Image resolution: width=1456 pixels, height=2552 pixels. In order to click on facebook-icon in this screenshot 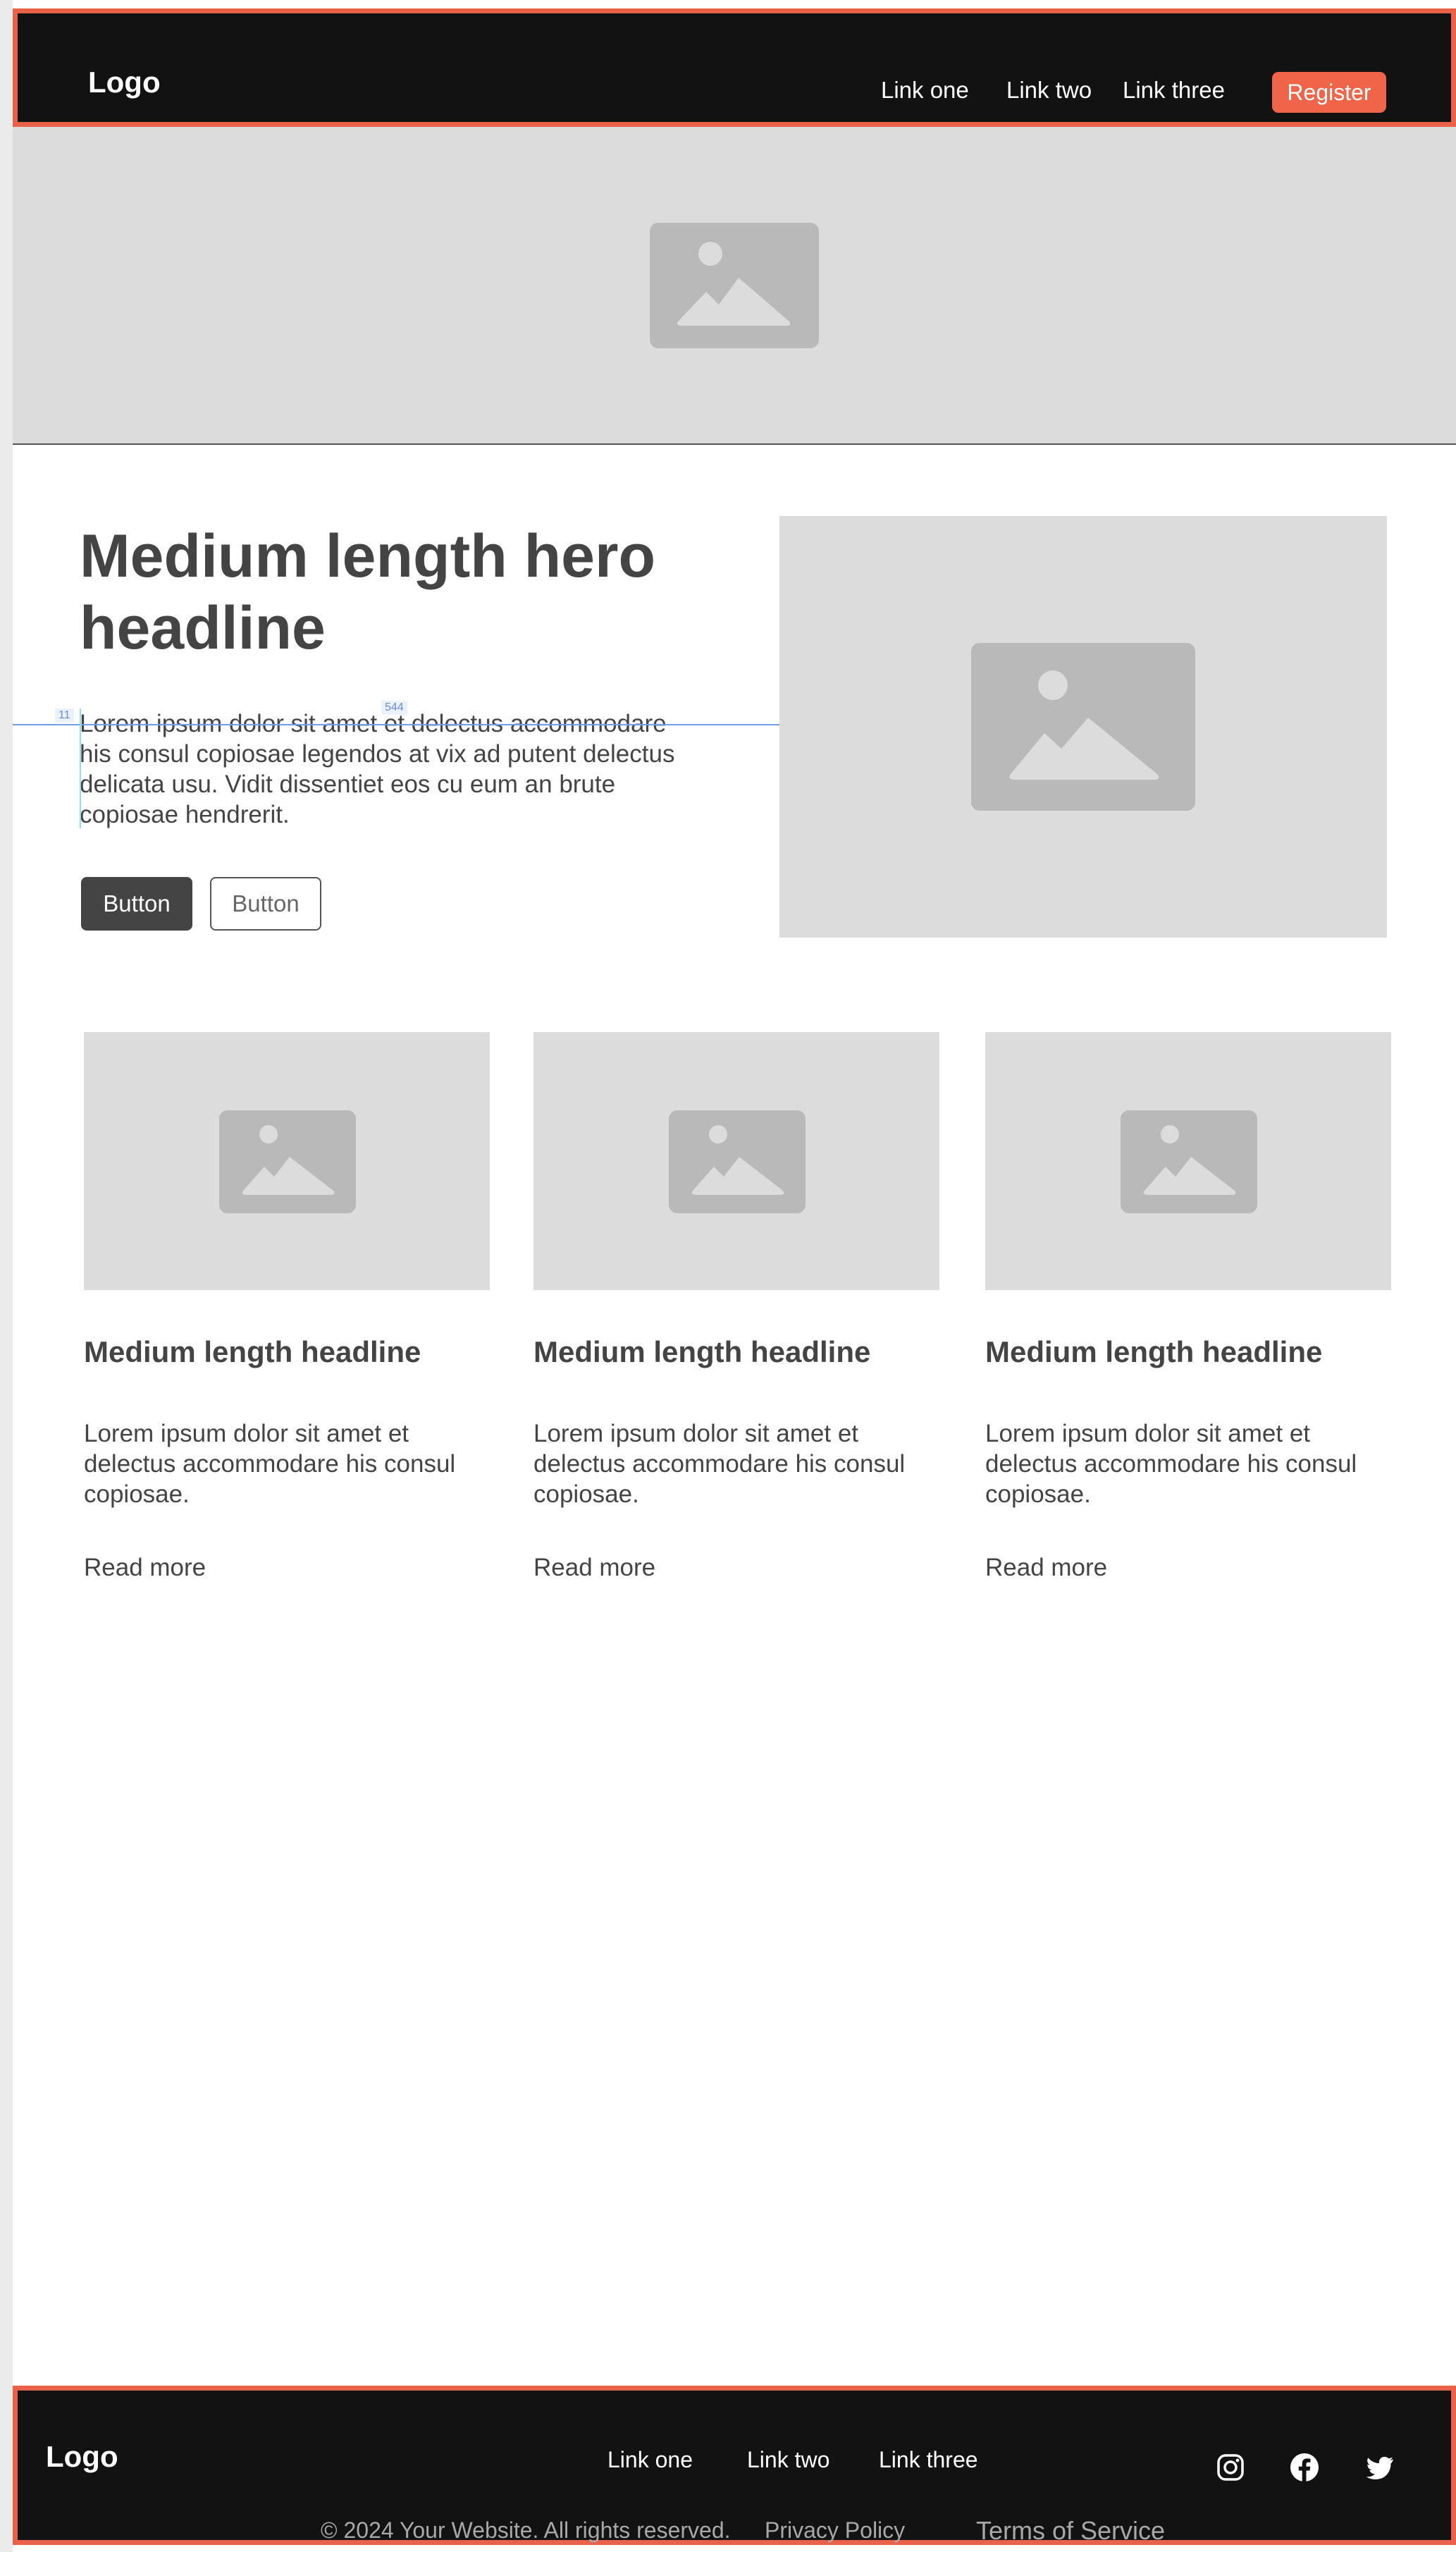, I will do `click(1304, 2468)`.